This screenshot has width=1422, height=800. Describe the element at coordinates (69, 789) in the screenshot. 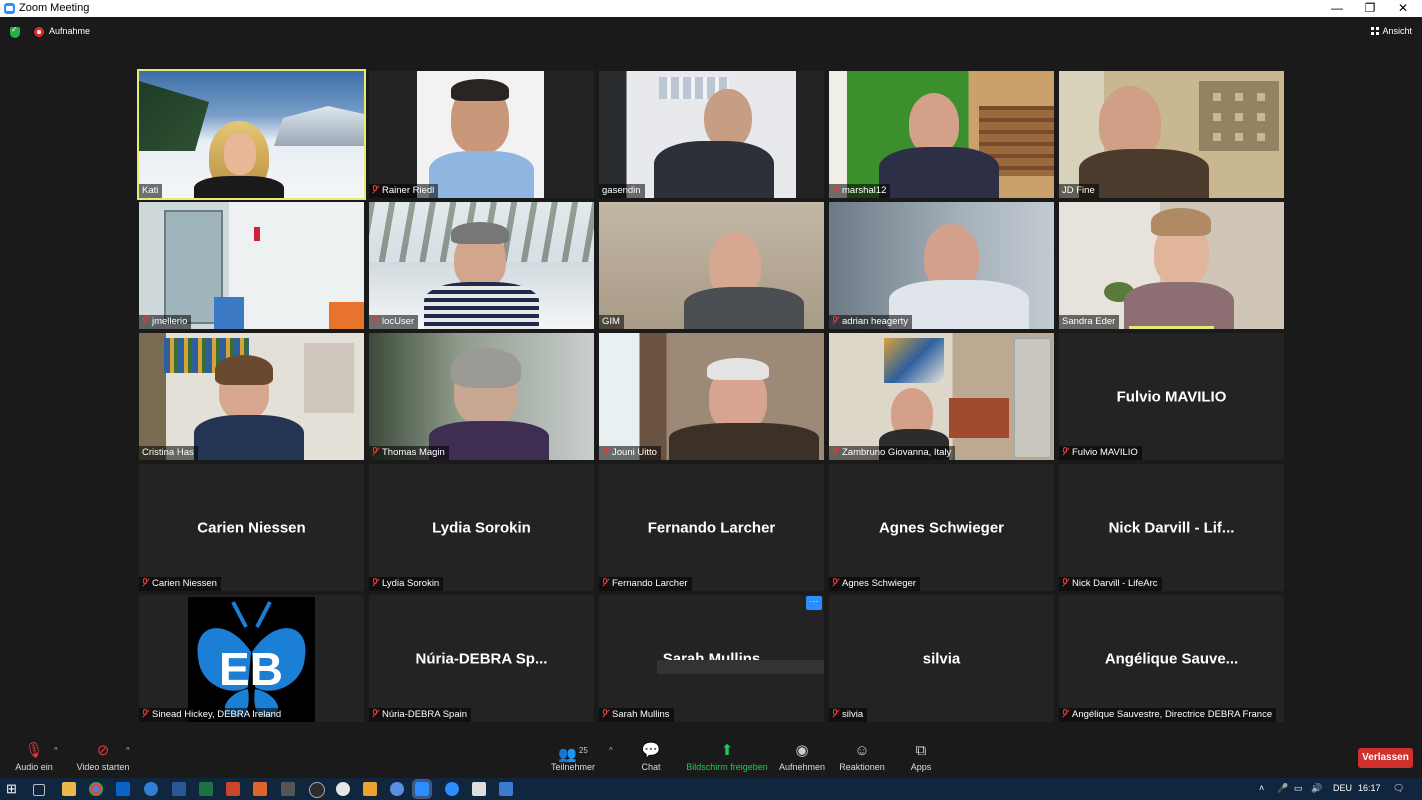

I see `file-explorer-icon` at that location.